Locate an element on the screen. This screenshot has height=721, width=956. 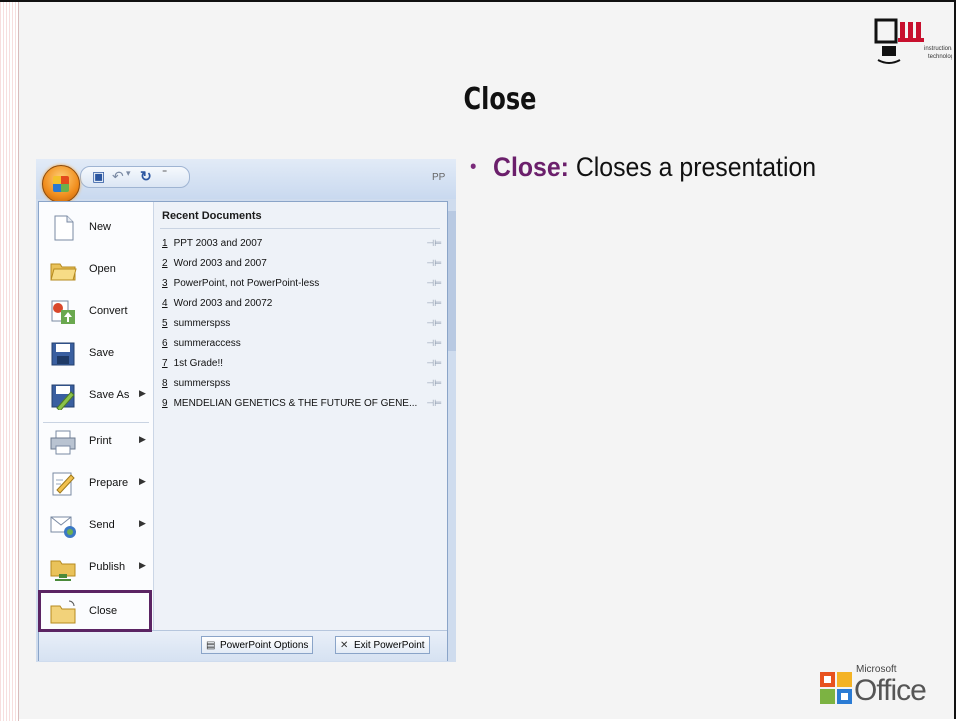
ribbon-edge is located at coordinates (452, 281).